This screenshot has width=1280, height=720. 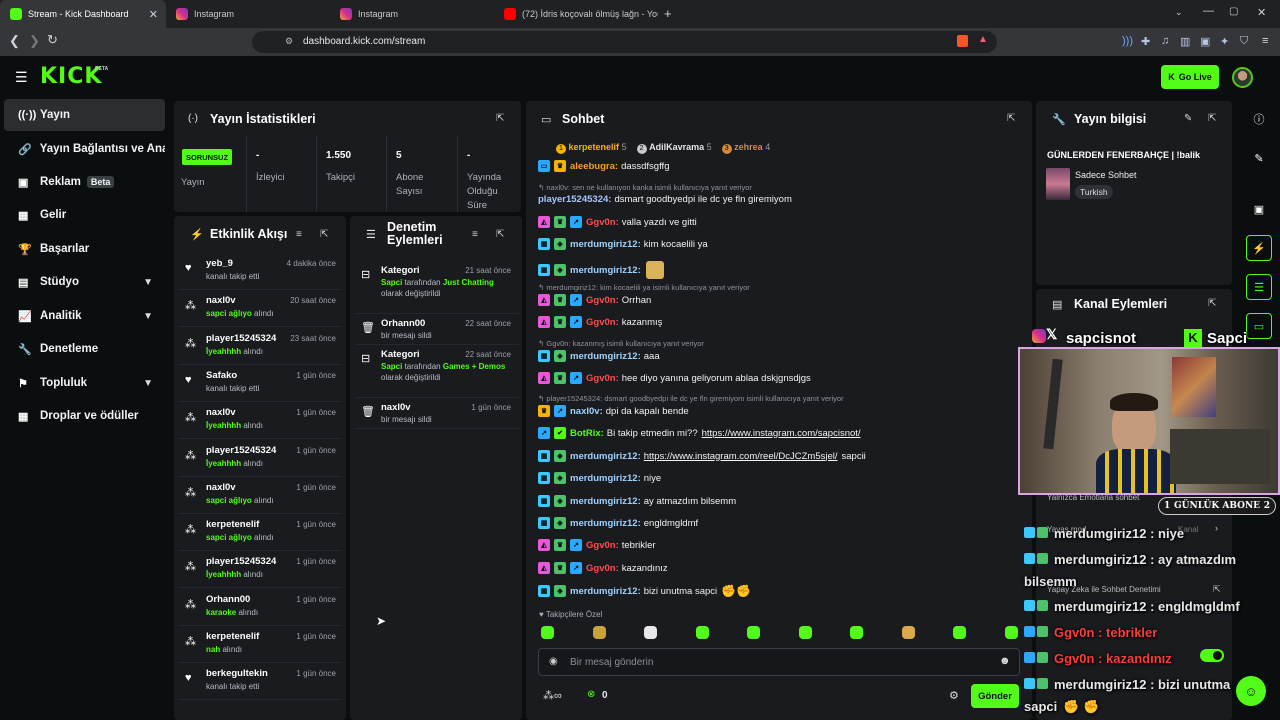 I want to click on stream-preview-icon: ▣, so click(x=1259, y=209).